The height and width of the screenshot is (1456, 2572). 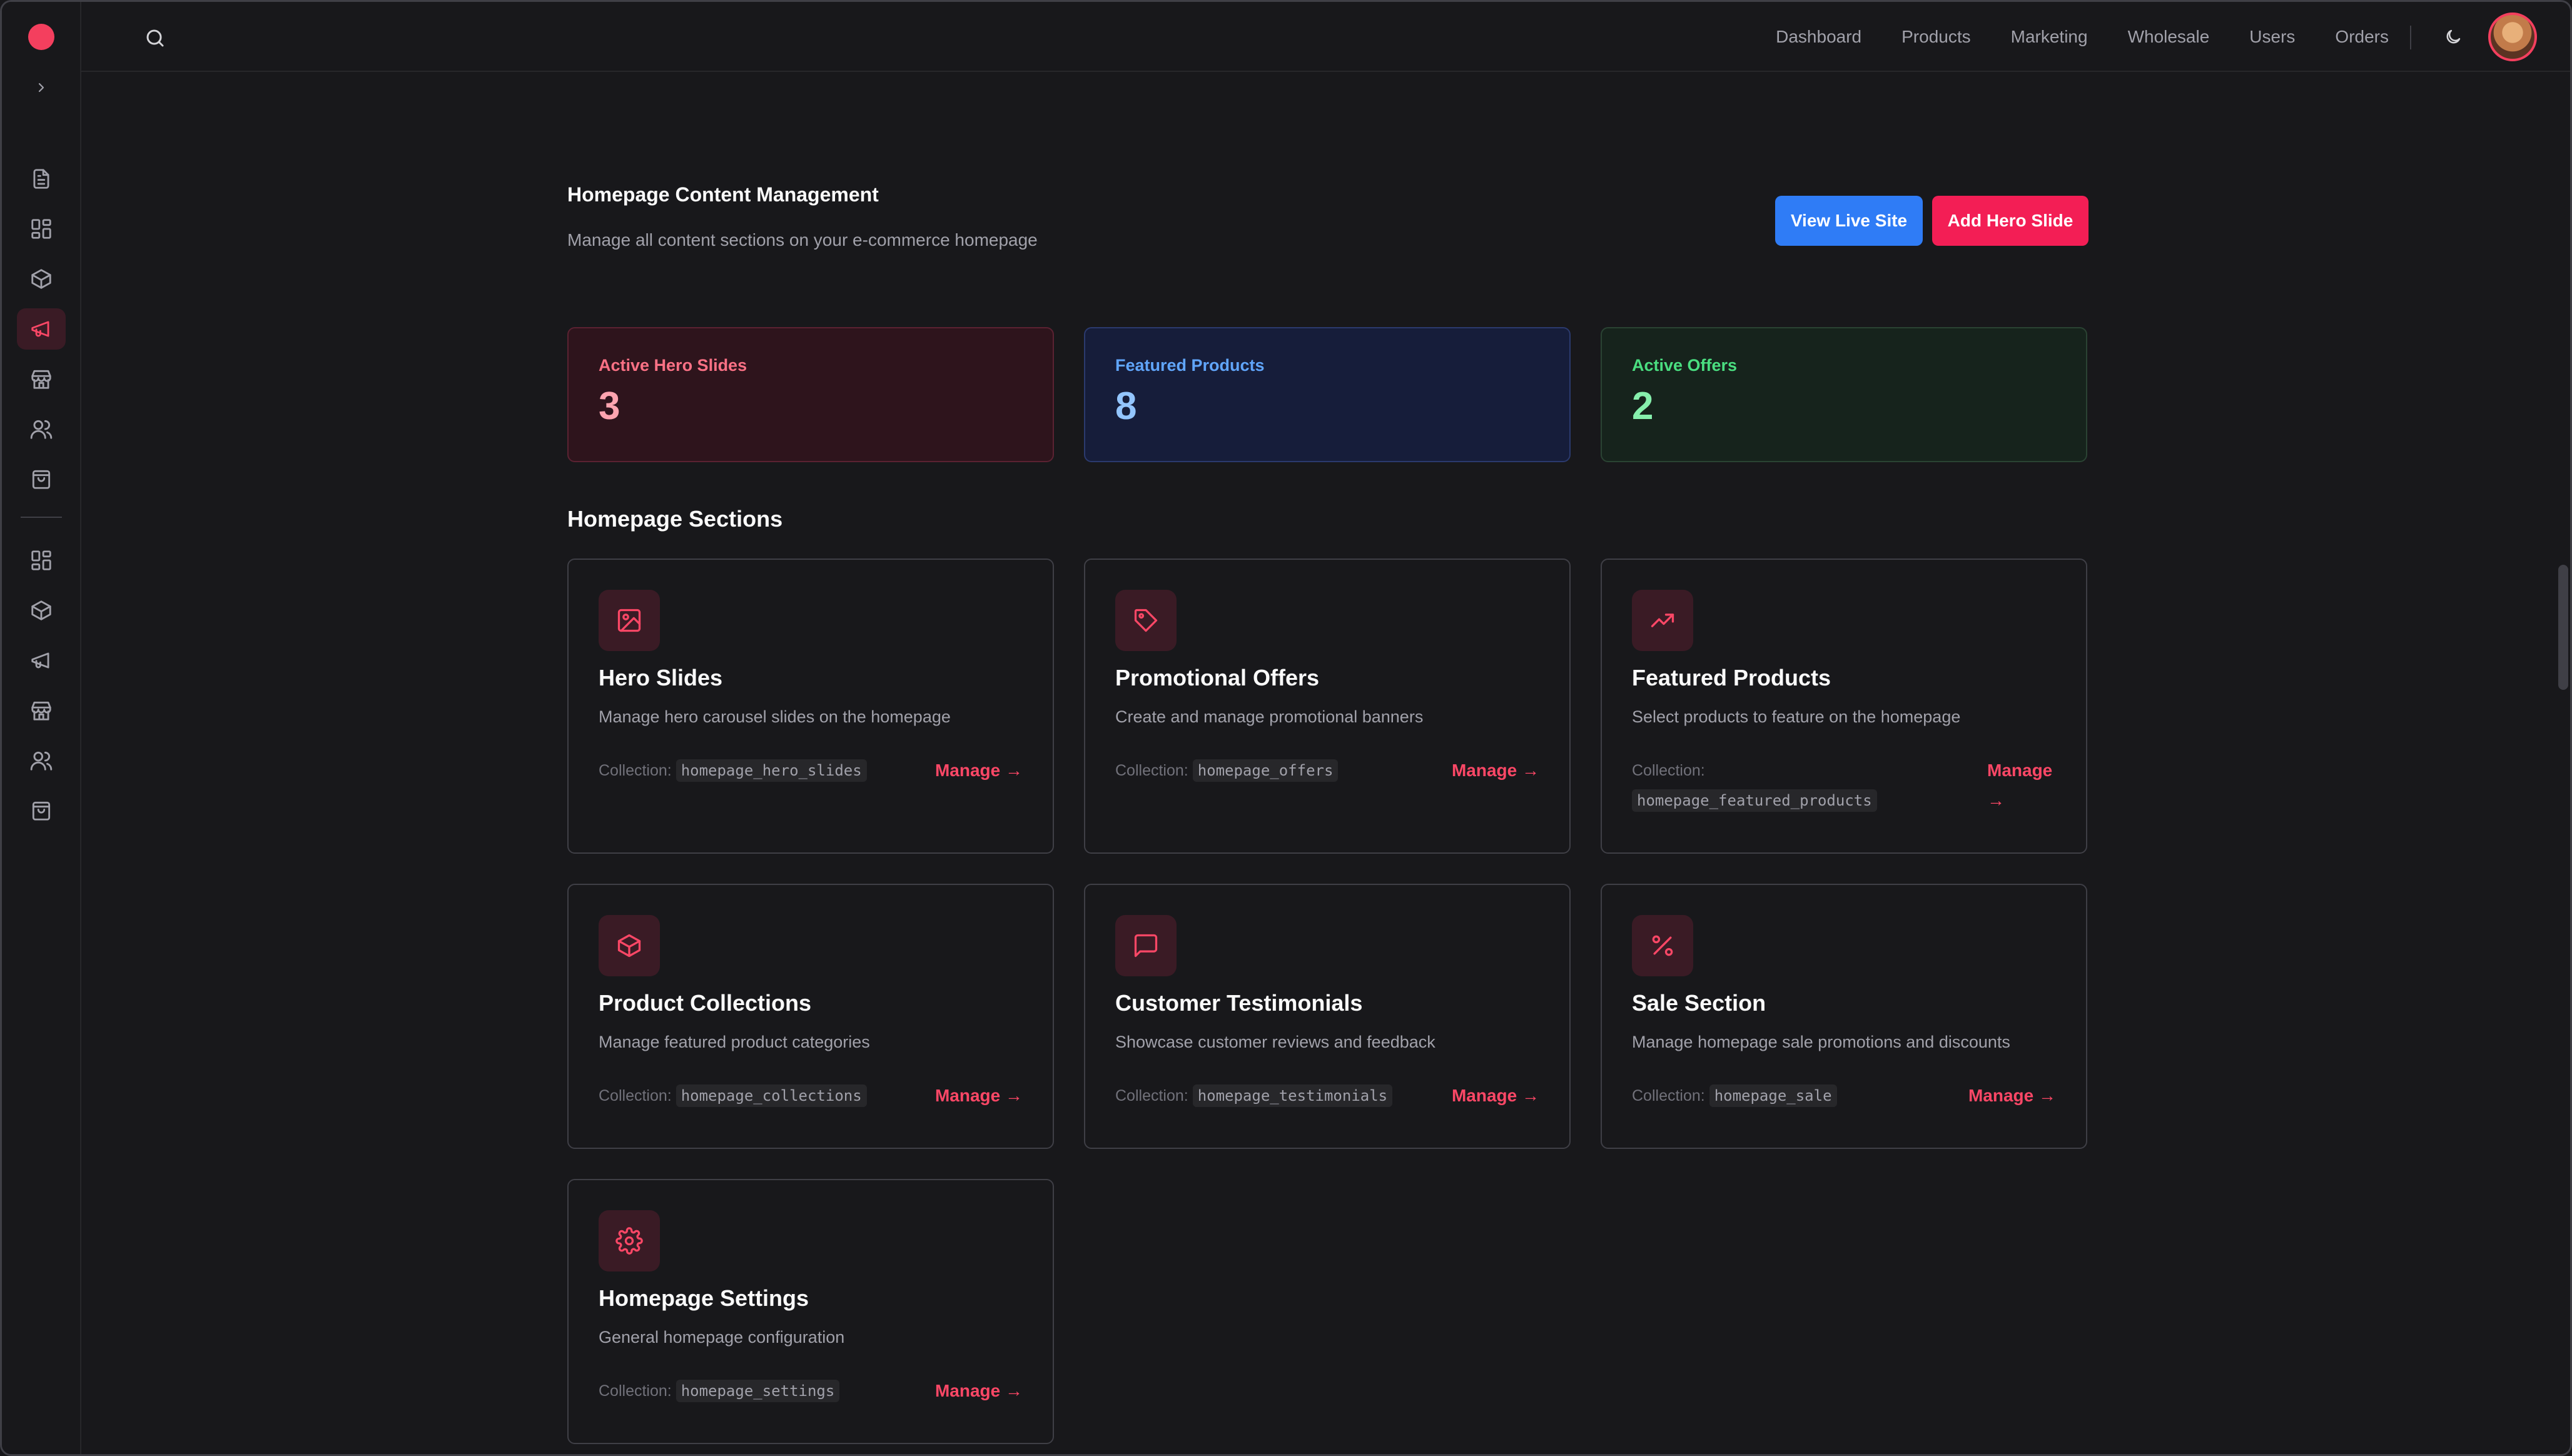 What do you see at coordinates (2512, 37) in the screenshot?
I see `user-avatar` at bounding box center [2512, 37].